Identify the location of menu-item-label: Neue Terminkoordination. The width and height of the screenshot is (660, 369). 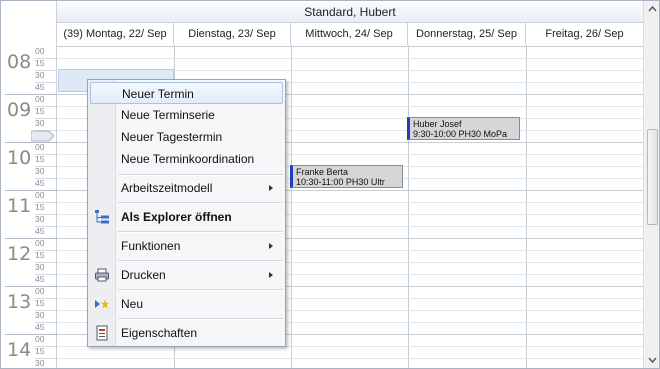
(188, 159).